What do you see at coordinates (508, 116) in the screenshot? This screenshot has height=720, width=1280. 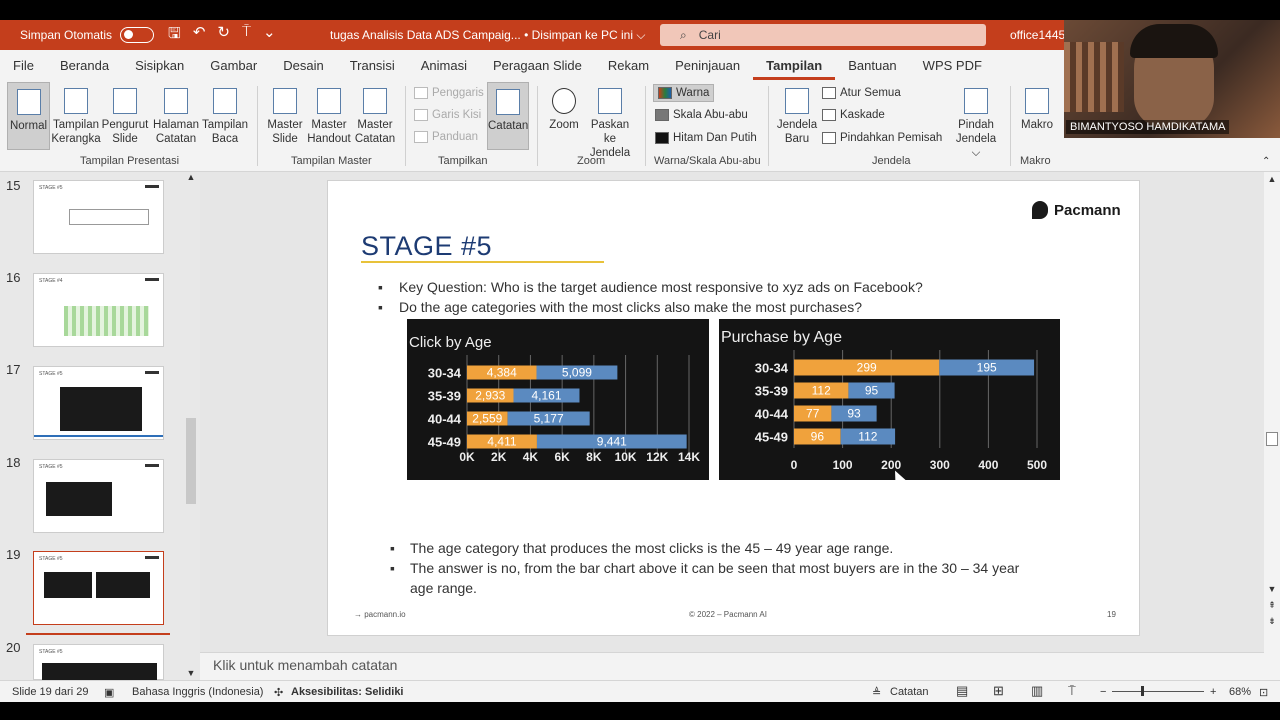 I see `notes-toggle-button: Catatan` at bounding box center [508, 116].